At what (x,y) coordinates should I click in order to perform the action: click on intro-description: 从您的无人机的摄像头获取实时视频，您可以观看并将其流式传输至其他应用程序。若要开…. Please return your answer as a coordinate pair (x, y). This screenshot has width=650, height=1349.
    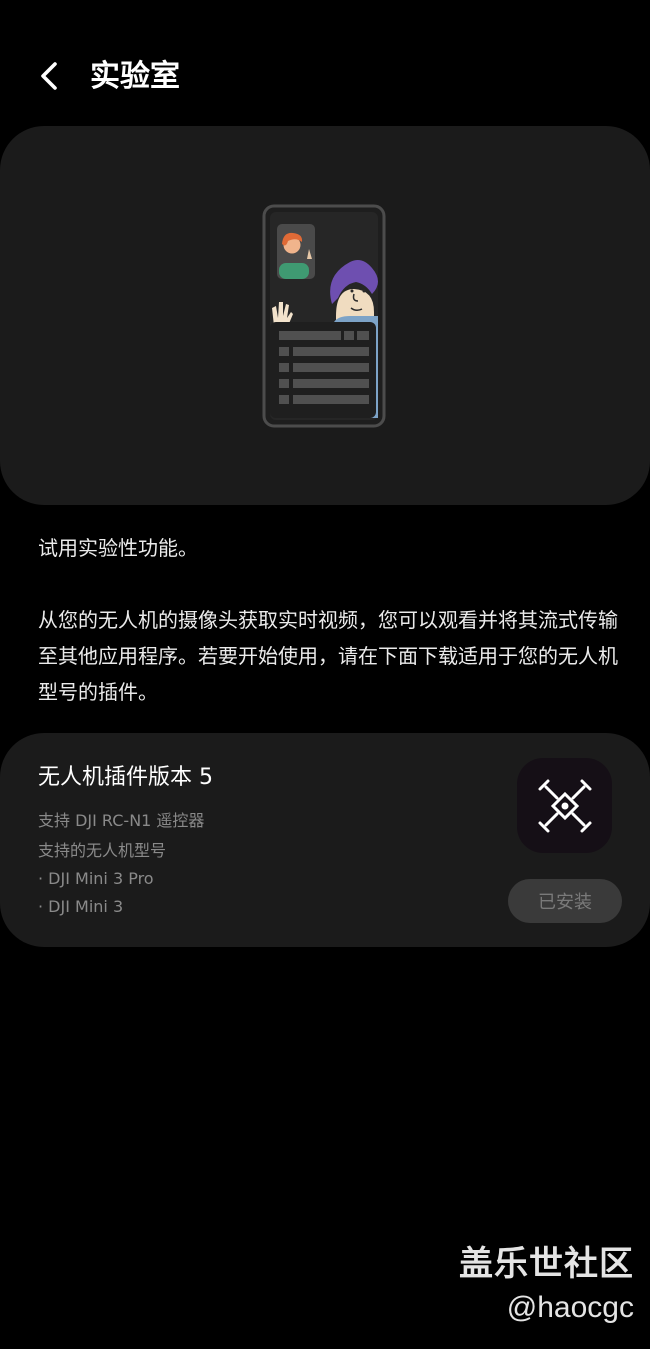
    Looking at the image, I should click on (328, 656).